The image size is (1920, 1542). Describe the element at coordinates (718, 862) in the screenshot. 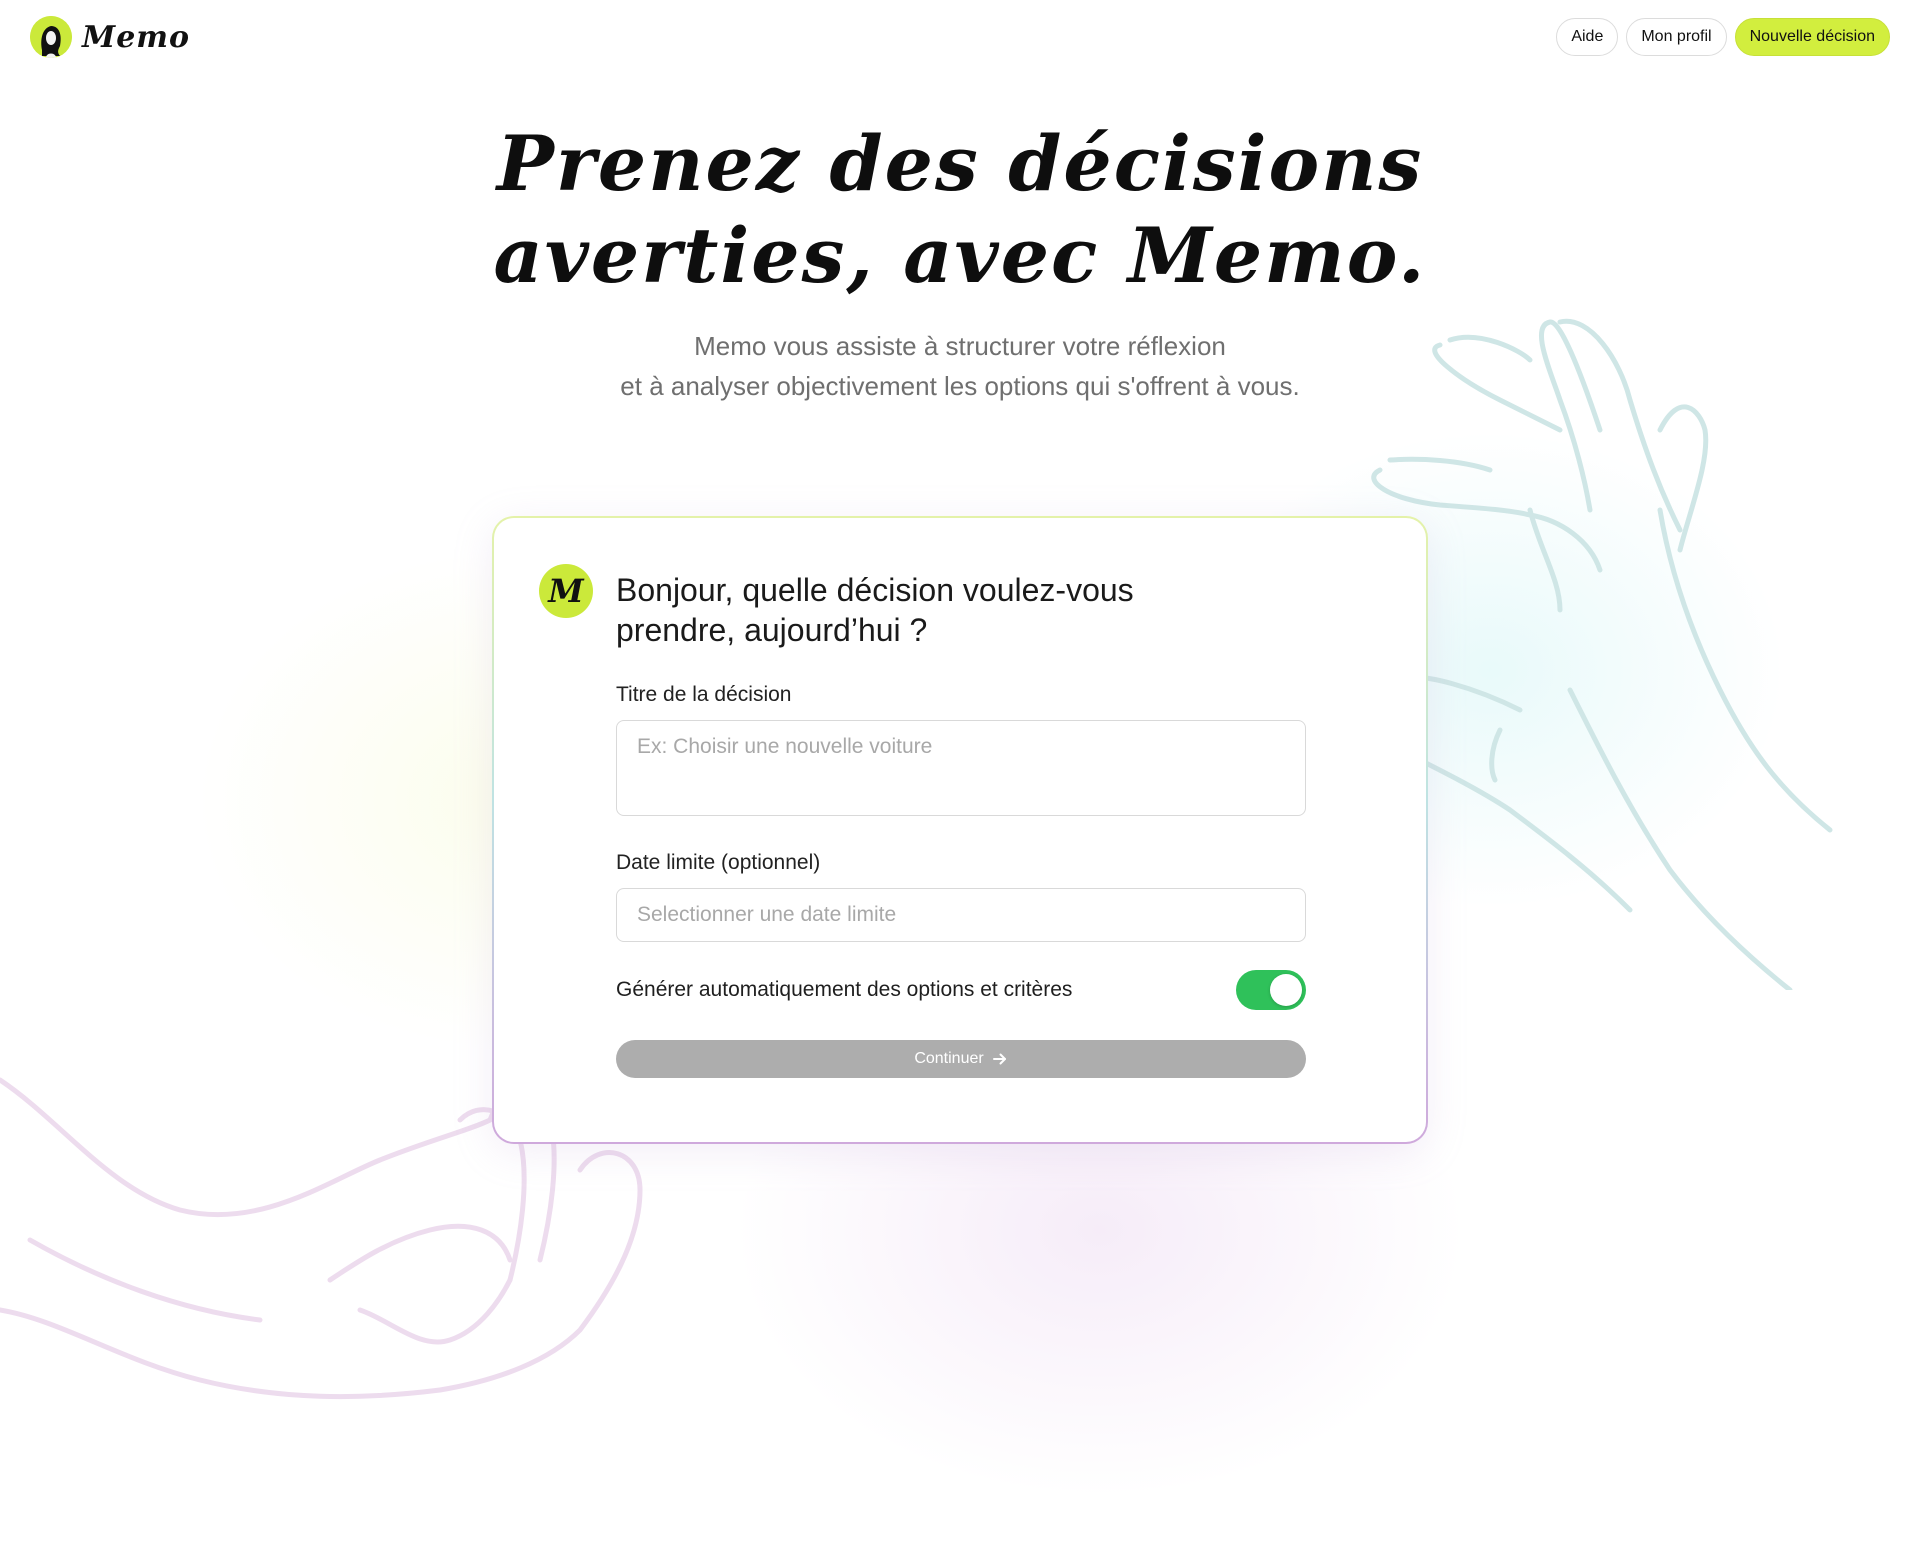

I see `deadline-label: Date limite (optionnel)` at that location.